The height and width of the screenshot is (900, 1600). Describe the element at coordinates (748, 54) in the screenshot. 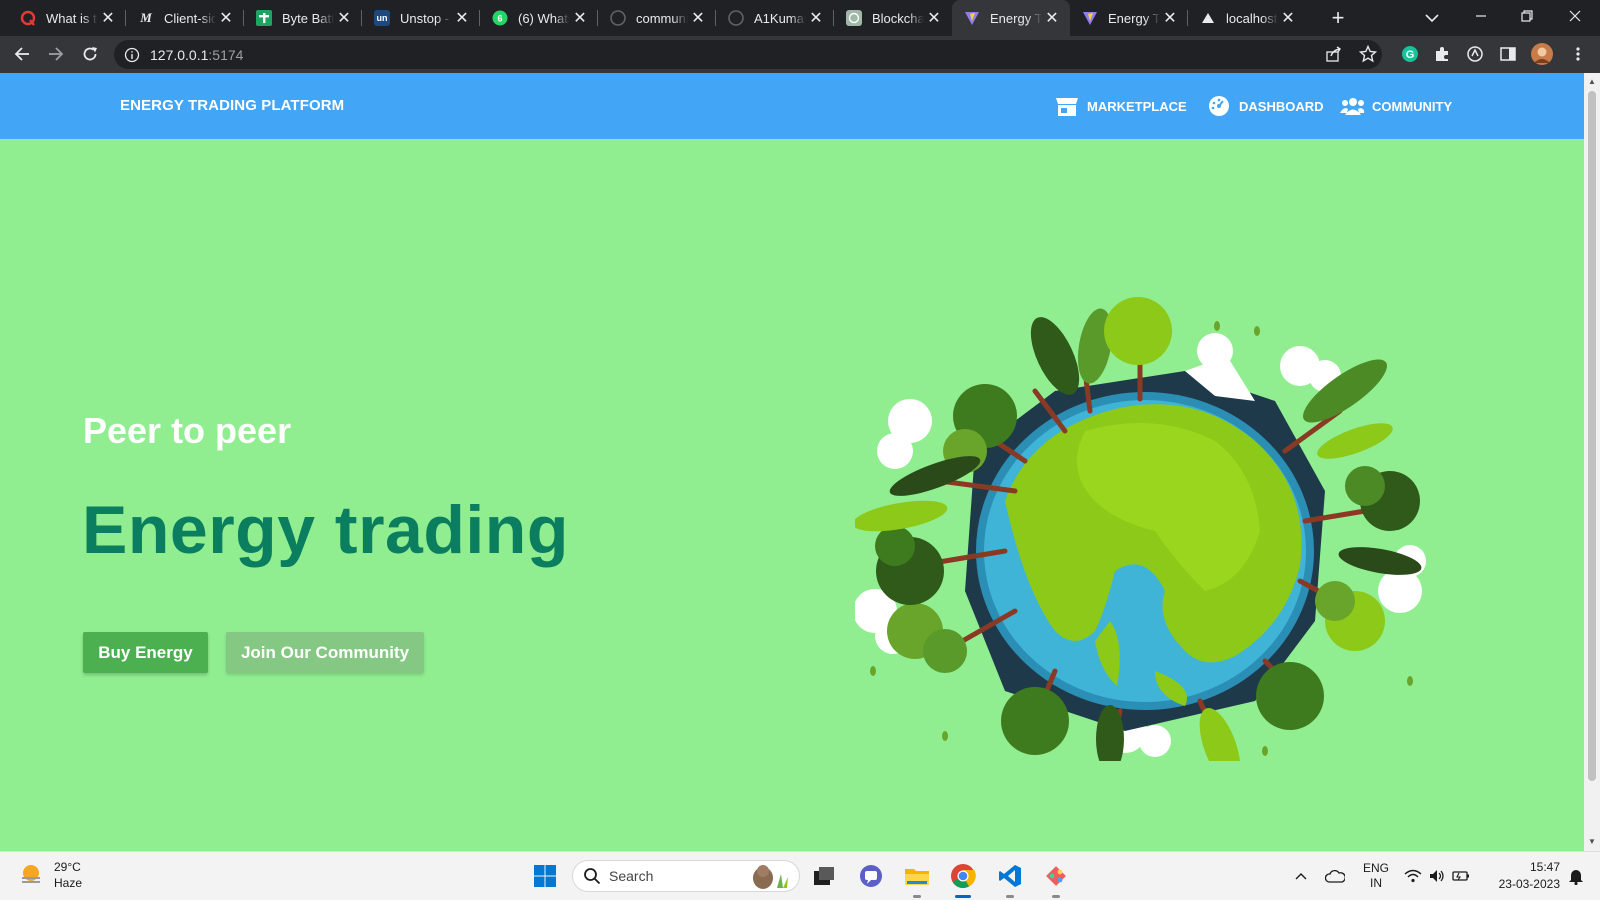

I see `address-bar: 127.0.0.1:5174` at that location.